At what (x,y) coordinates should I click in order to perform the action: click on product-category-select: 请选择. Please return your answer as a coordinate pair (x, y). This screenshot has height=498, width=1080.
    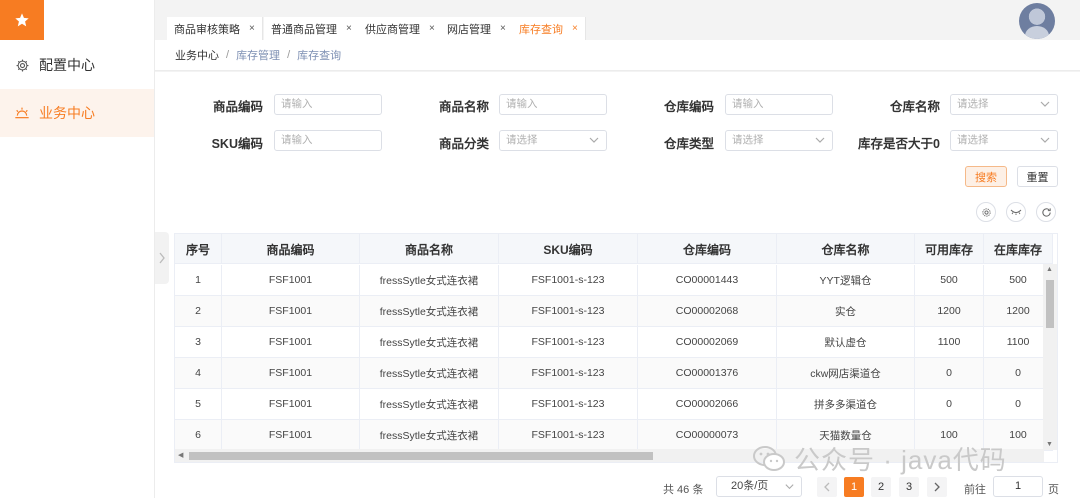
    Looking at the image, I should click on (553, 140).